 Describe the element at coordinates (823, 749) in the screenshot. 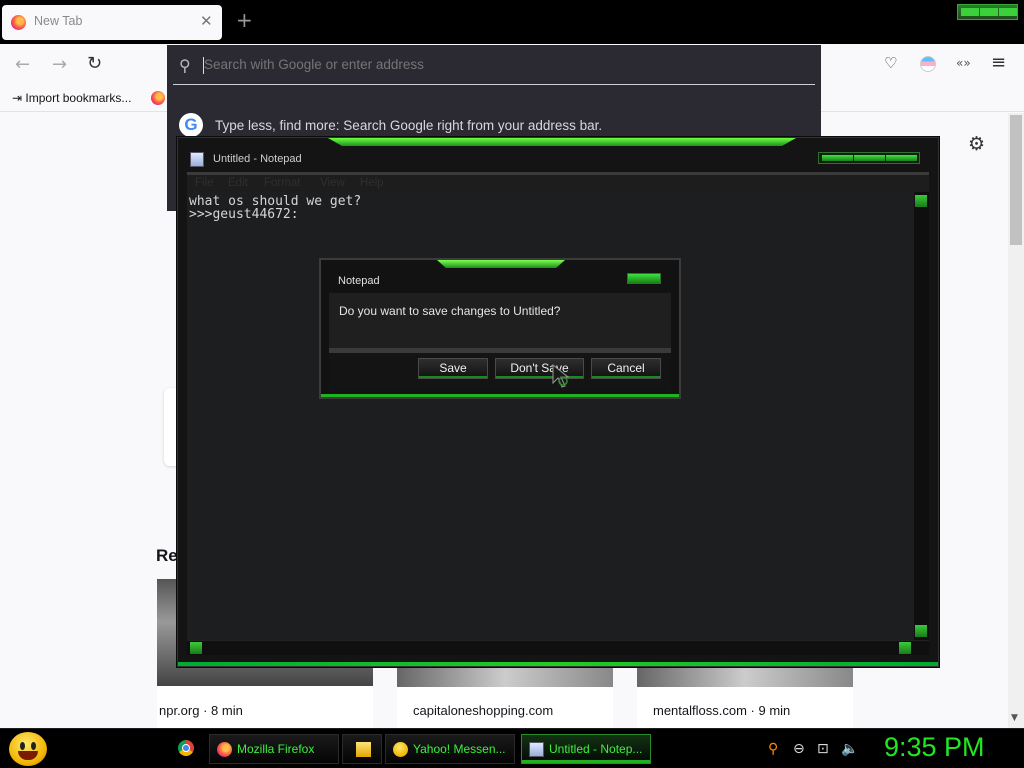

I see `network-tray-icon: ⊡` at that location.